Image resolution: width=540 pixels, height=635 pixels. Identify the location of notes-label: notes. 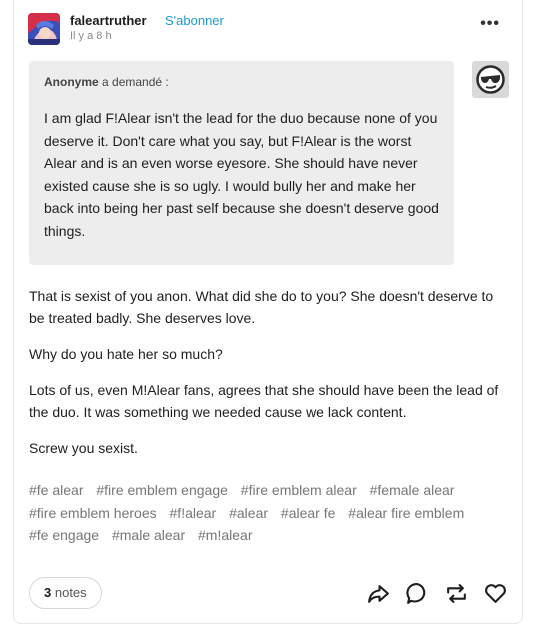
(70, 592).